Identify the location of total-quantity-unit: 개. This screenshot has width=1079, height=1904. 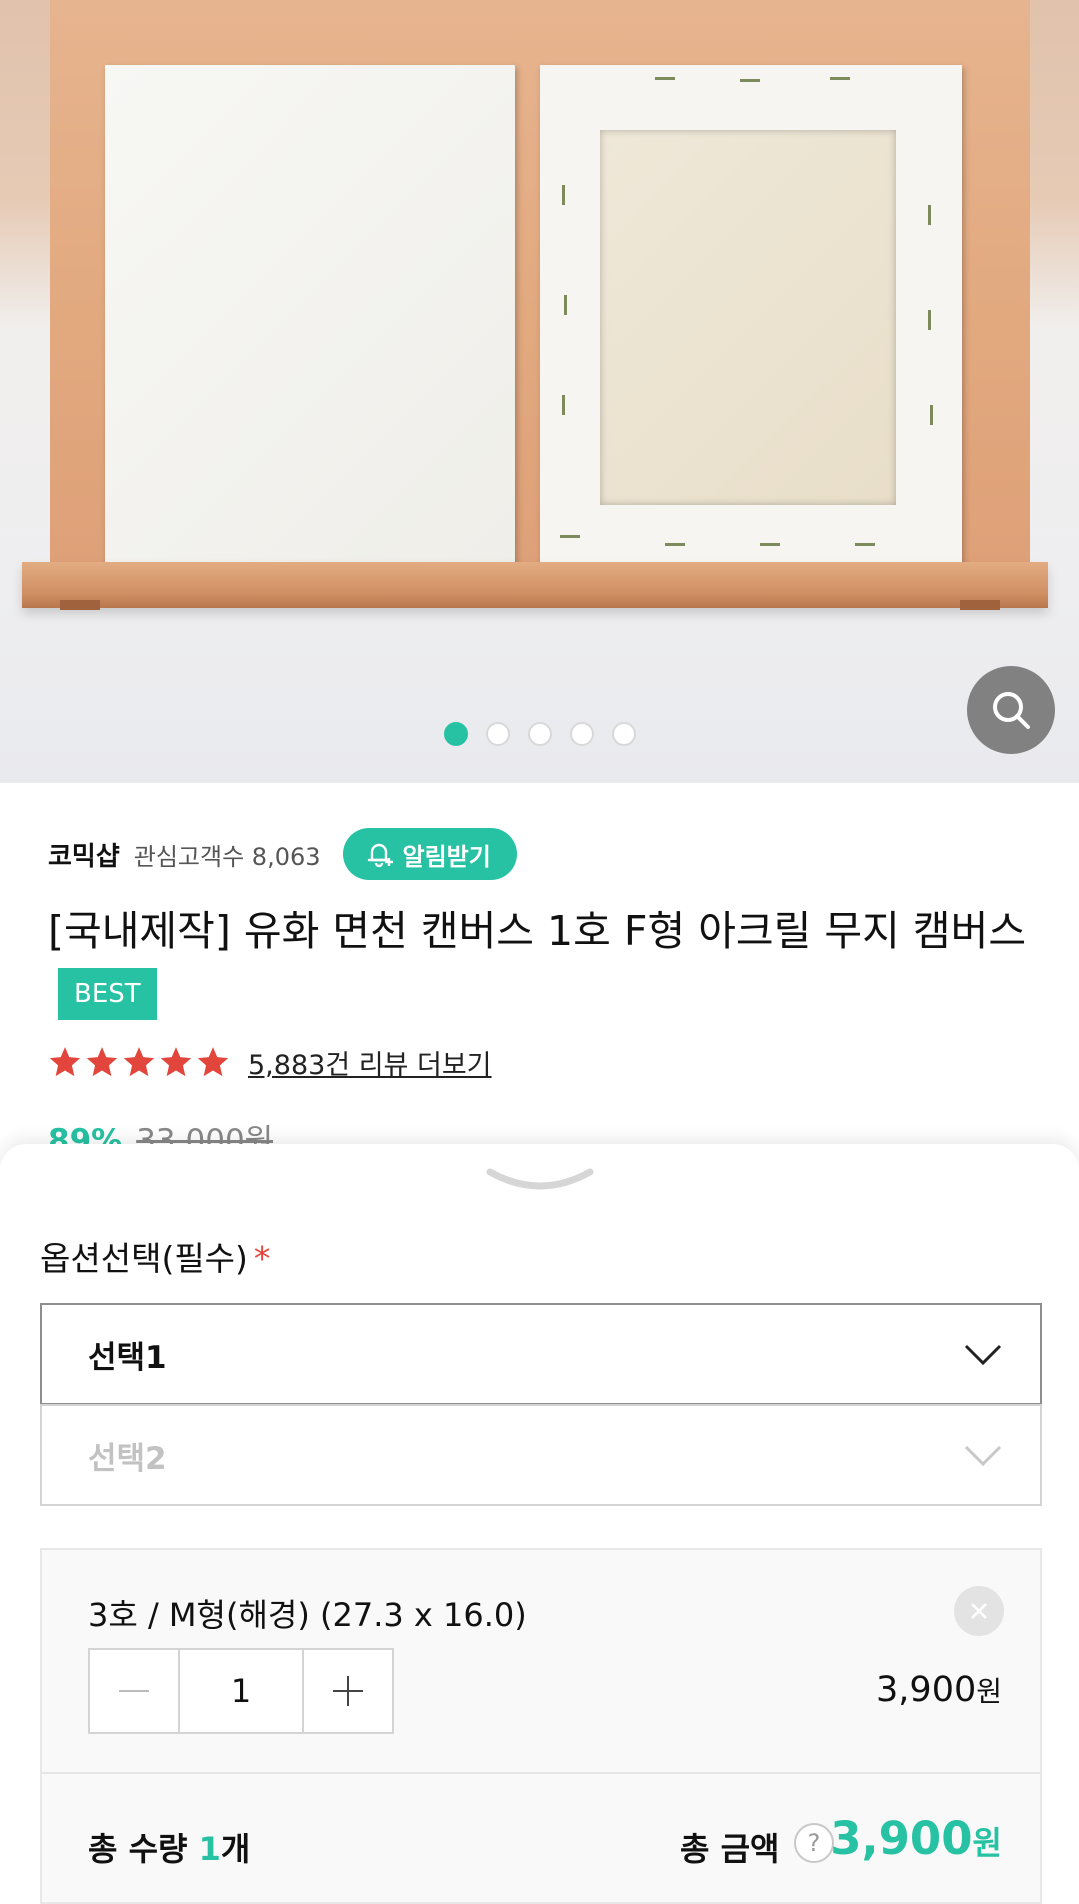
(235, 1849).